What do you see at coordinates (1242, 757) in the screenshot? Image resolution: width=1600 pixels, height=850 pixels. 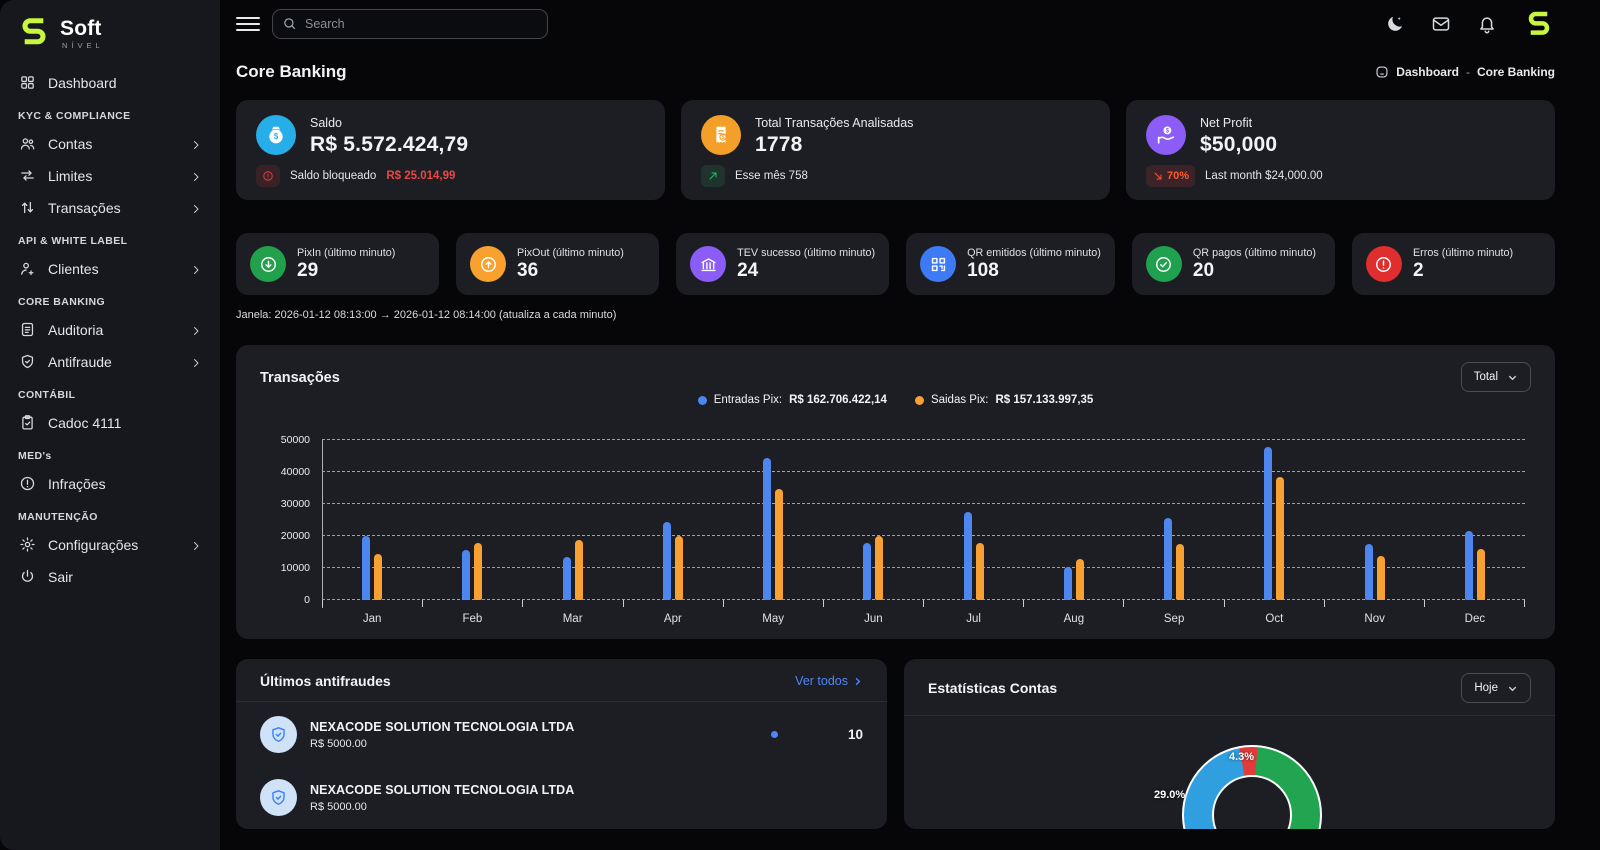 I see `donut-slice-label: 4.3%` at bounding box center [1242, 757].